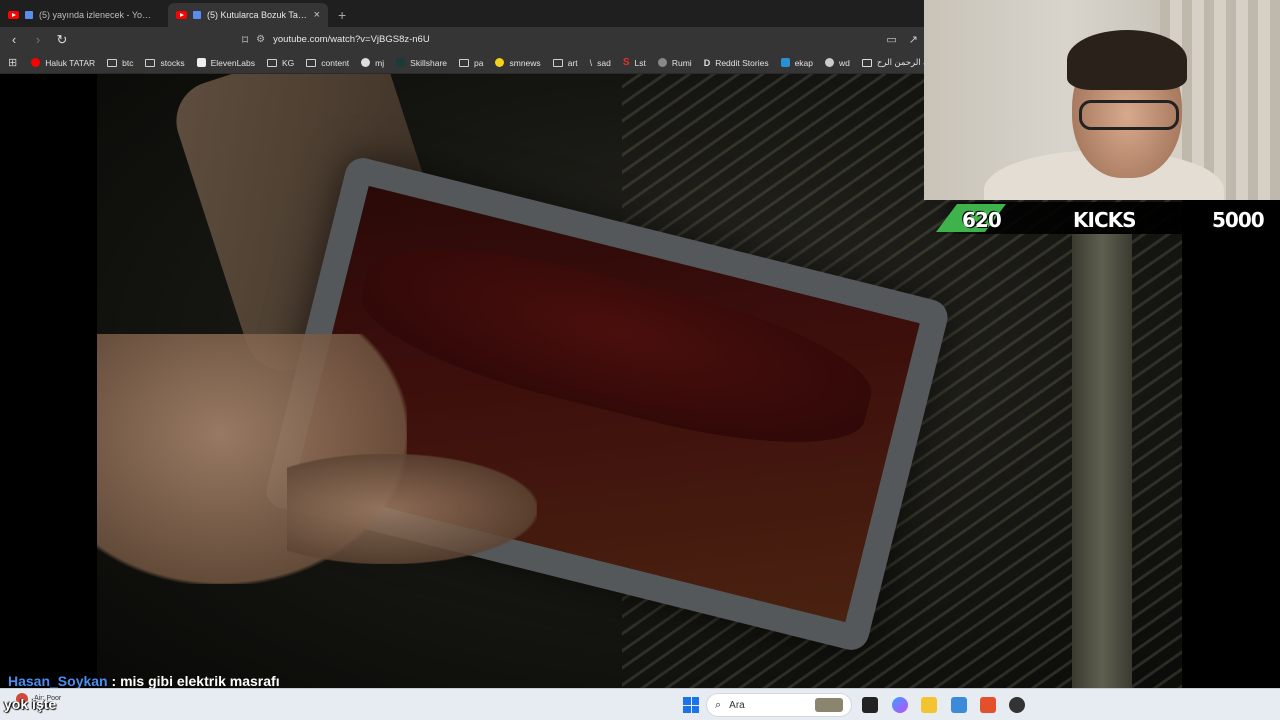 This screenshot has width=1280, height=720. What do you see at coordinates (172, 62) in the screenshot?
I see `bookmark-label: stocks` at bounding box center [172, 62].